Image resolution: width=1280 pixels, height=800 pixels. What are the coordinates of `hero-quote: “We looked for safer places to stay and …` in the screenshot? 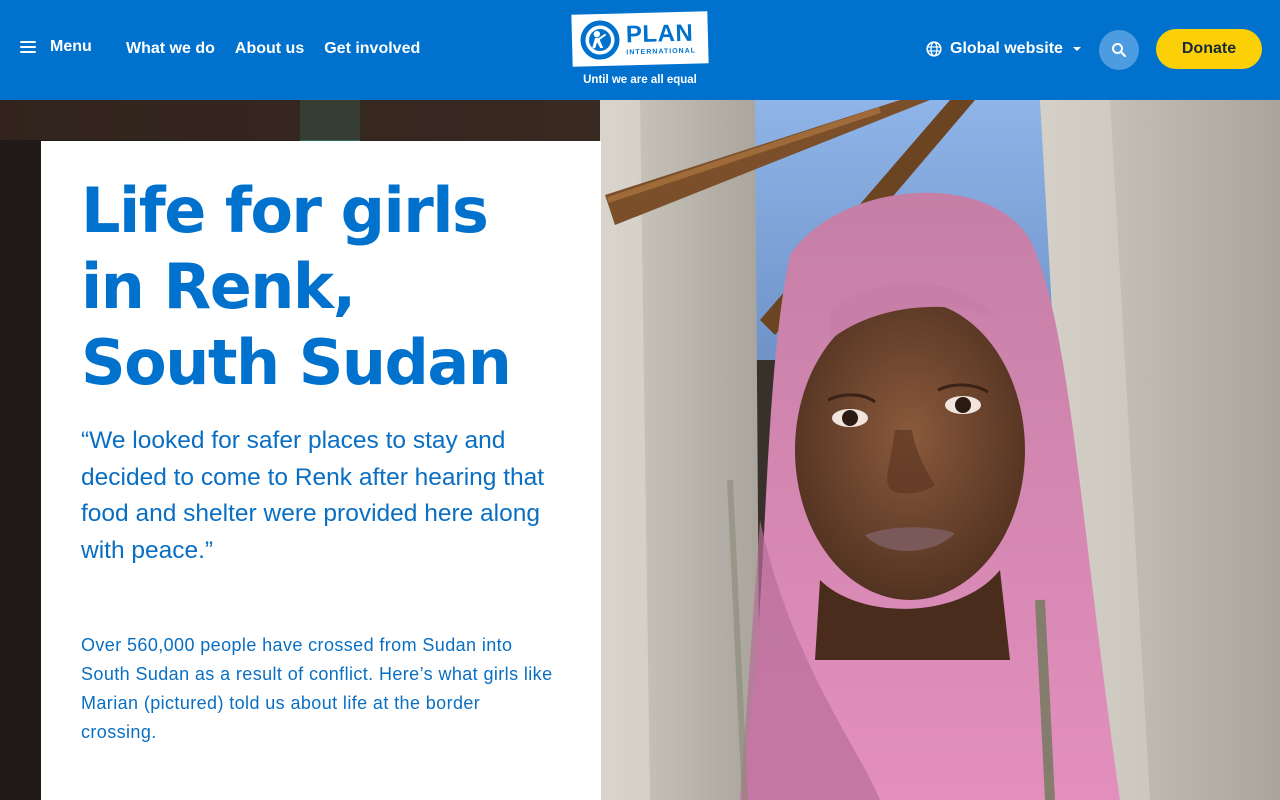 It's located at (313, 495).